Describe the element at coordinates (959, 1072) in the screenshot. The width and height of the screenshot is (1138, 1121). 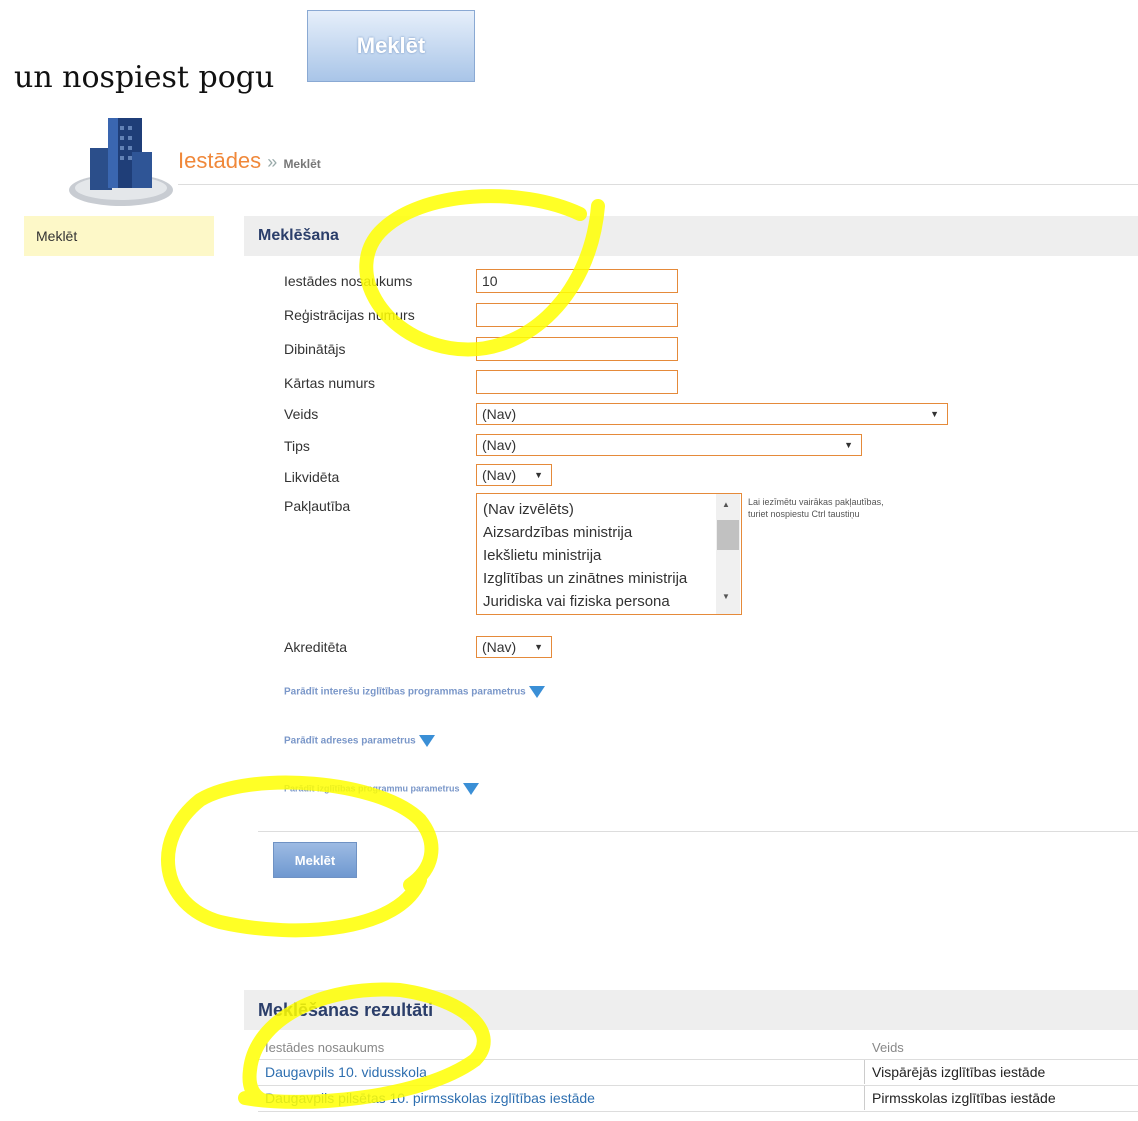
I see `result-kind: Vispārējās izglītības iestāde` at that location.